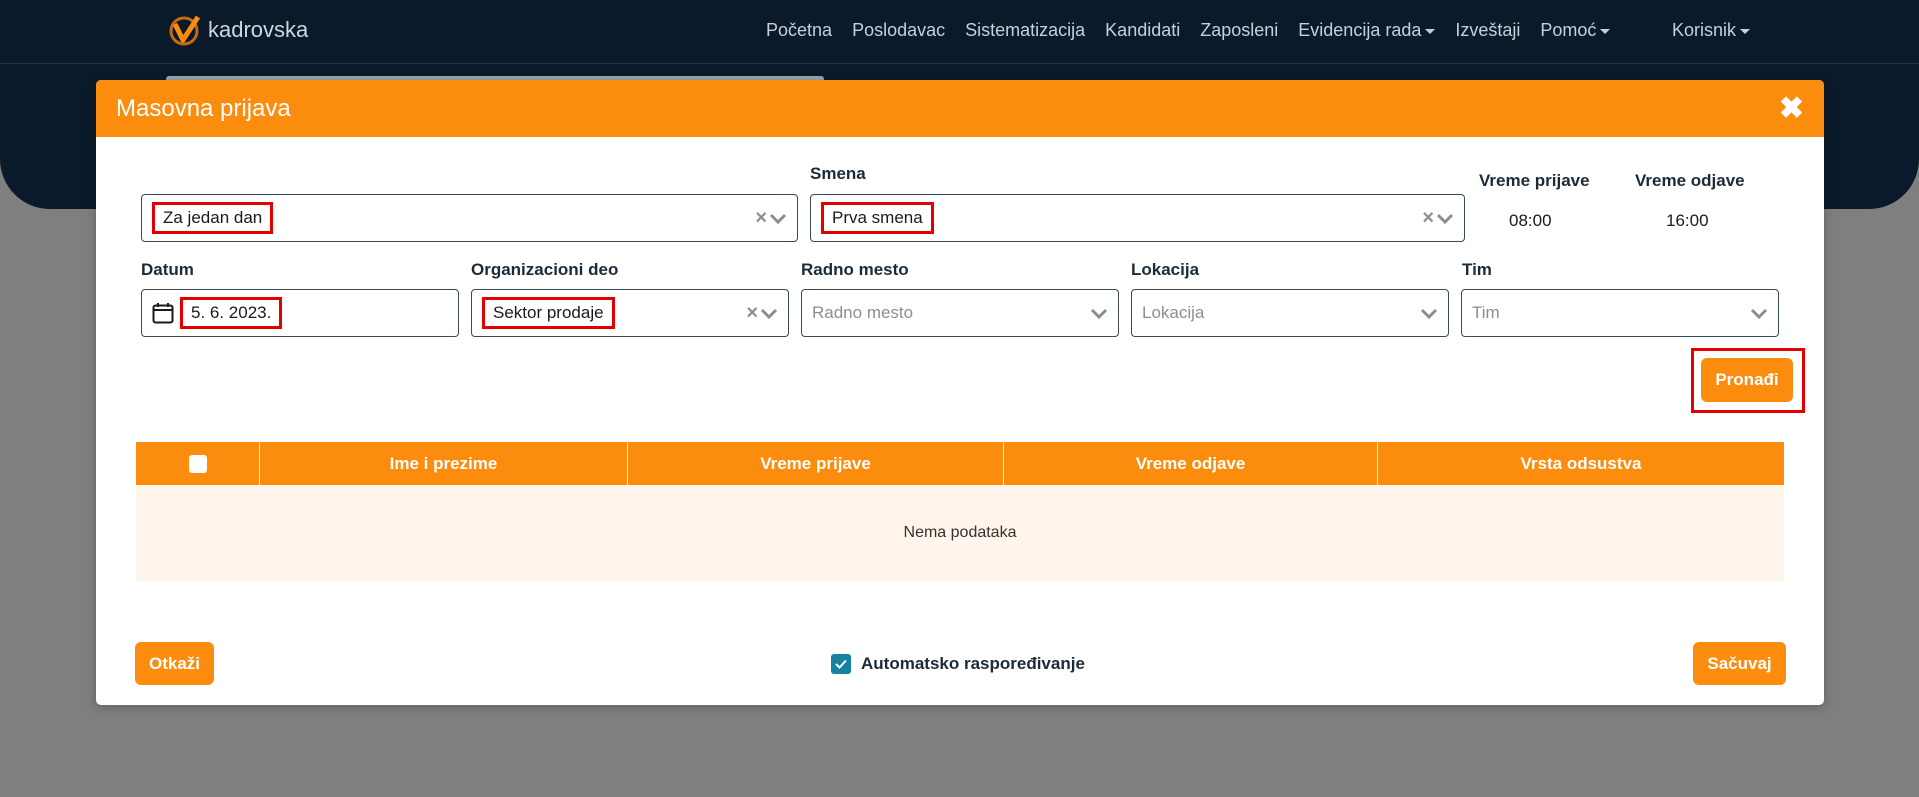  Describe the element at coordinates (1486, 312) in the screenshot. I see `team-placeholder: Tim` at that location.